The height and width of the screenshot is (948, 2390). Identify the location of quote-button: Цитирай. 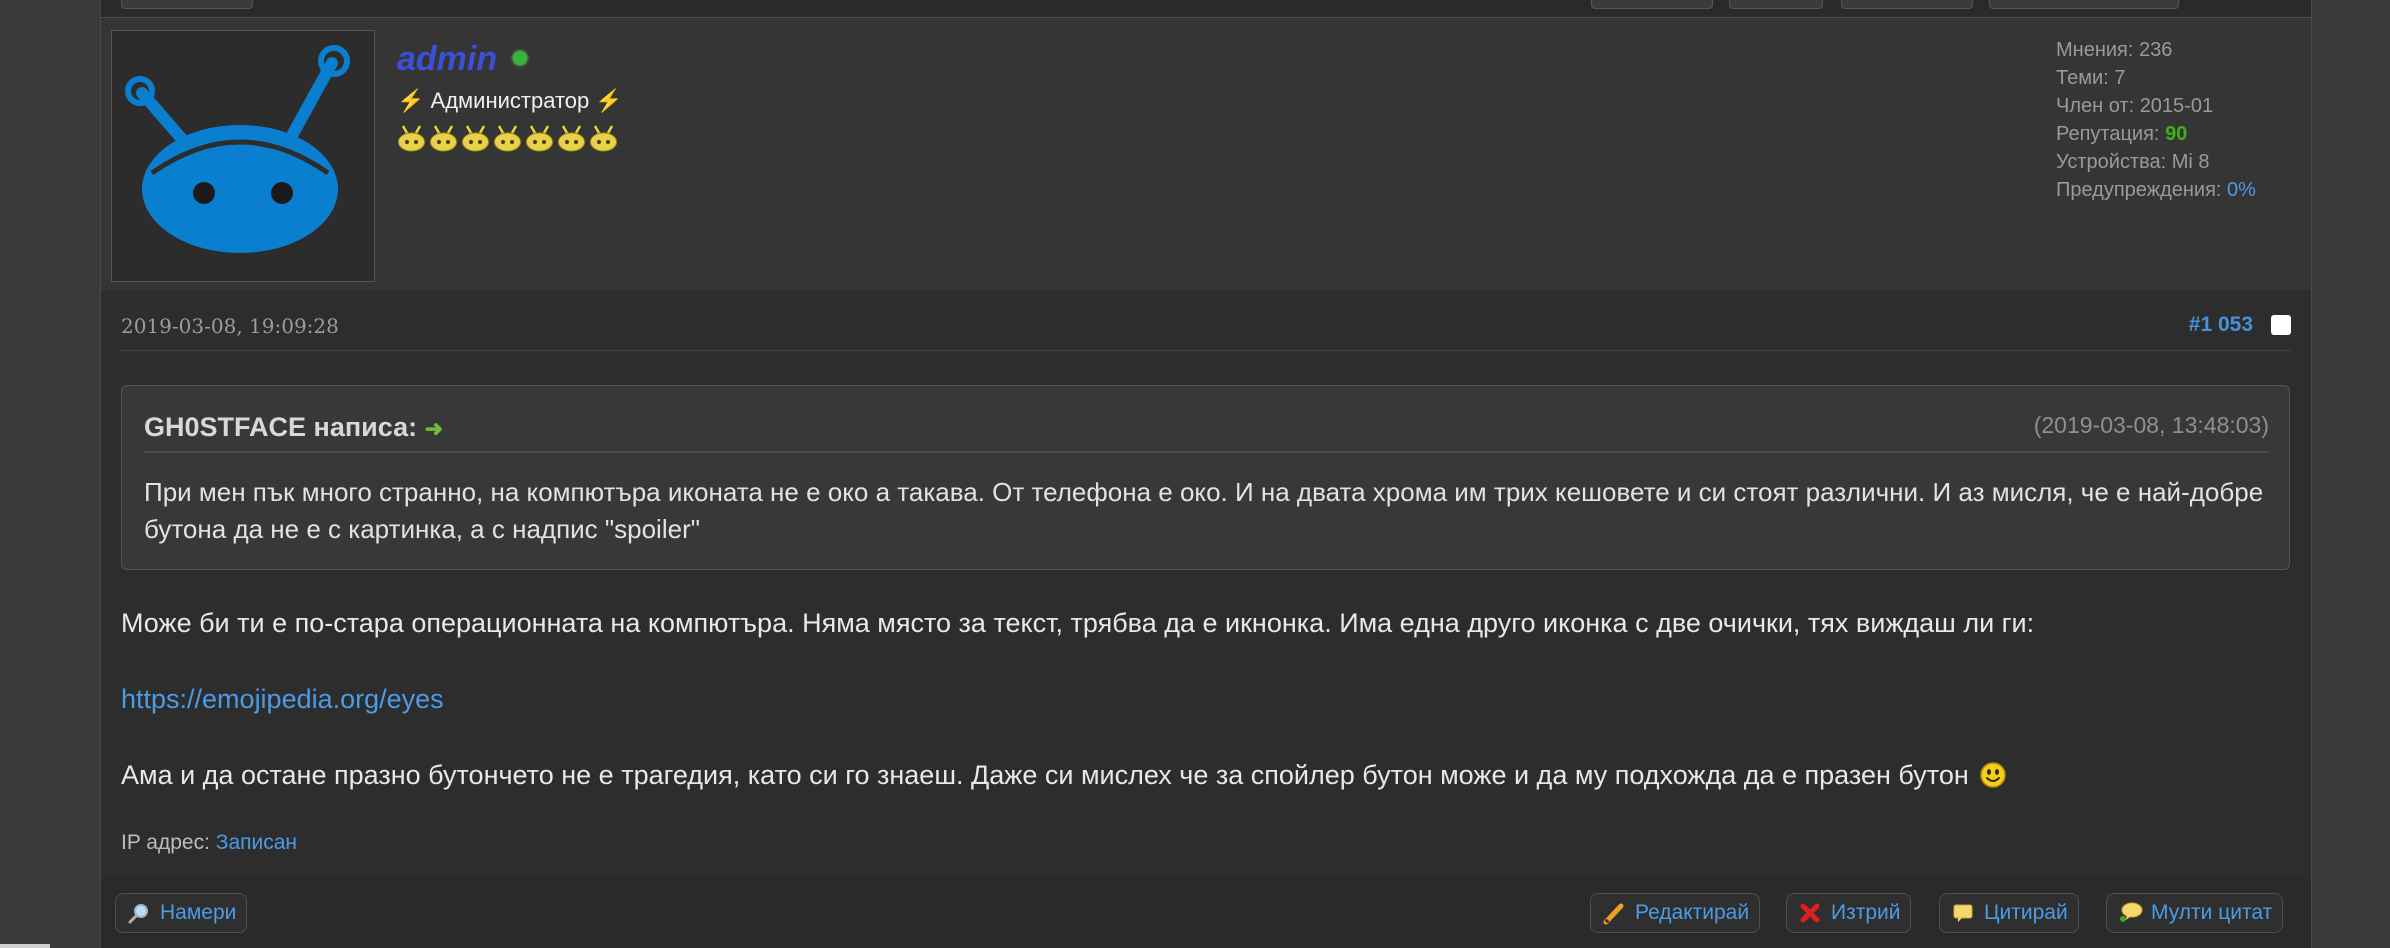
(2009, 913).